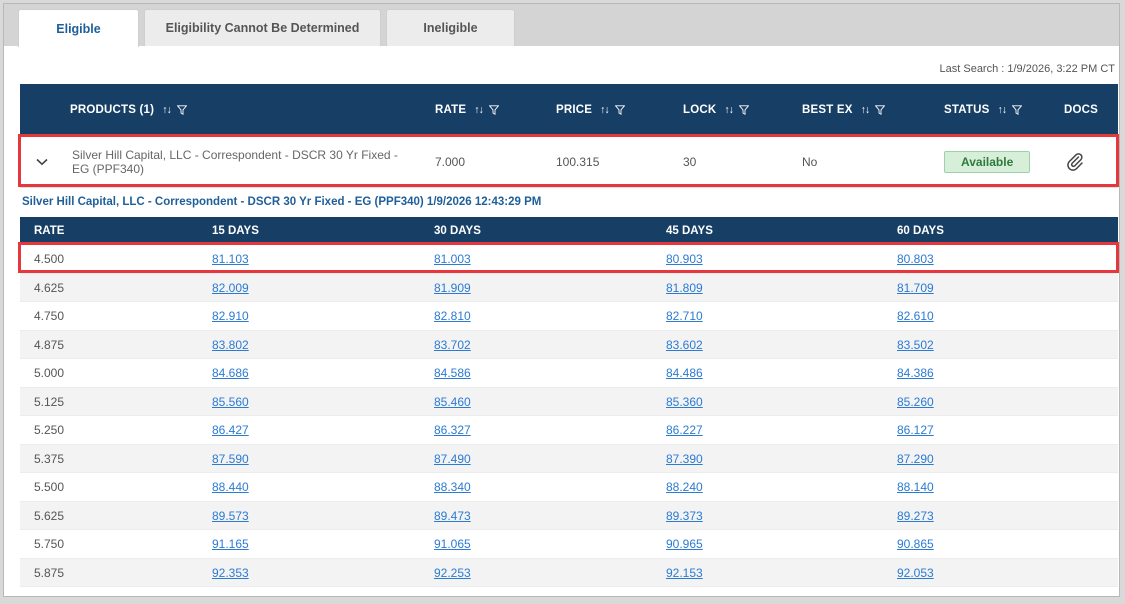 Image resolution: width=1125 pixels, height=604 pixels. I want to click on price-link: 83.602, so click(684, 345).